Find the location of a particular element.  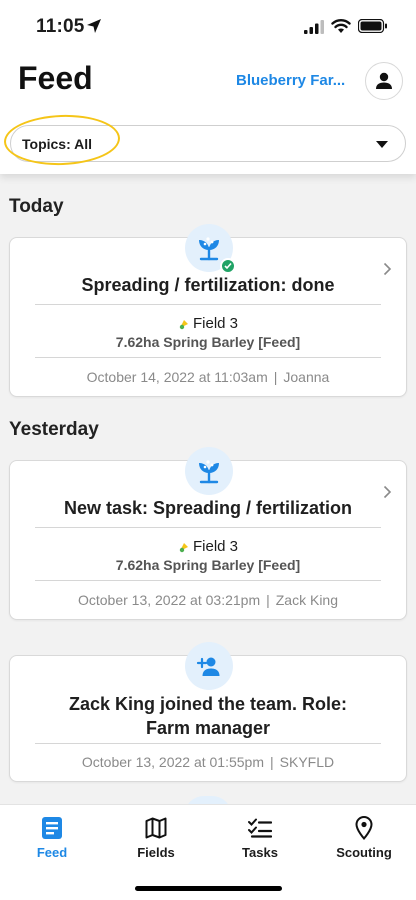

card-title-line: Zack King joined the team. Role: is located at coordinates (208, 704).